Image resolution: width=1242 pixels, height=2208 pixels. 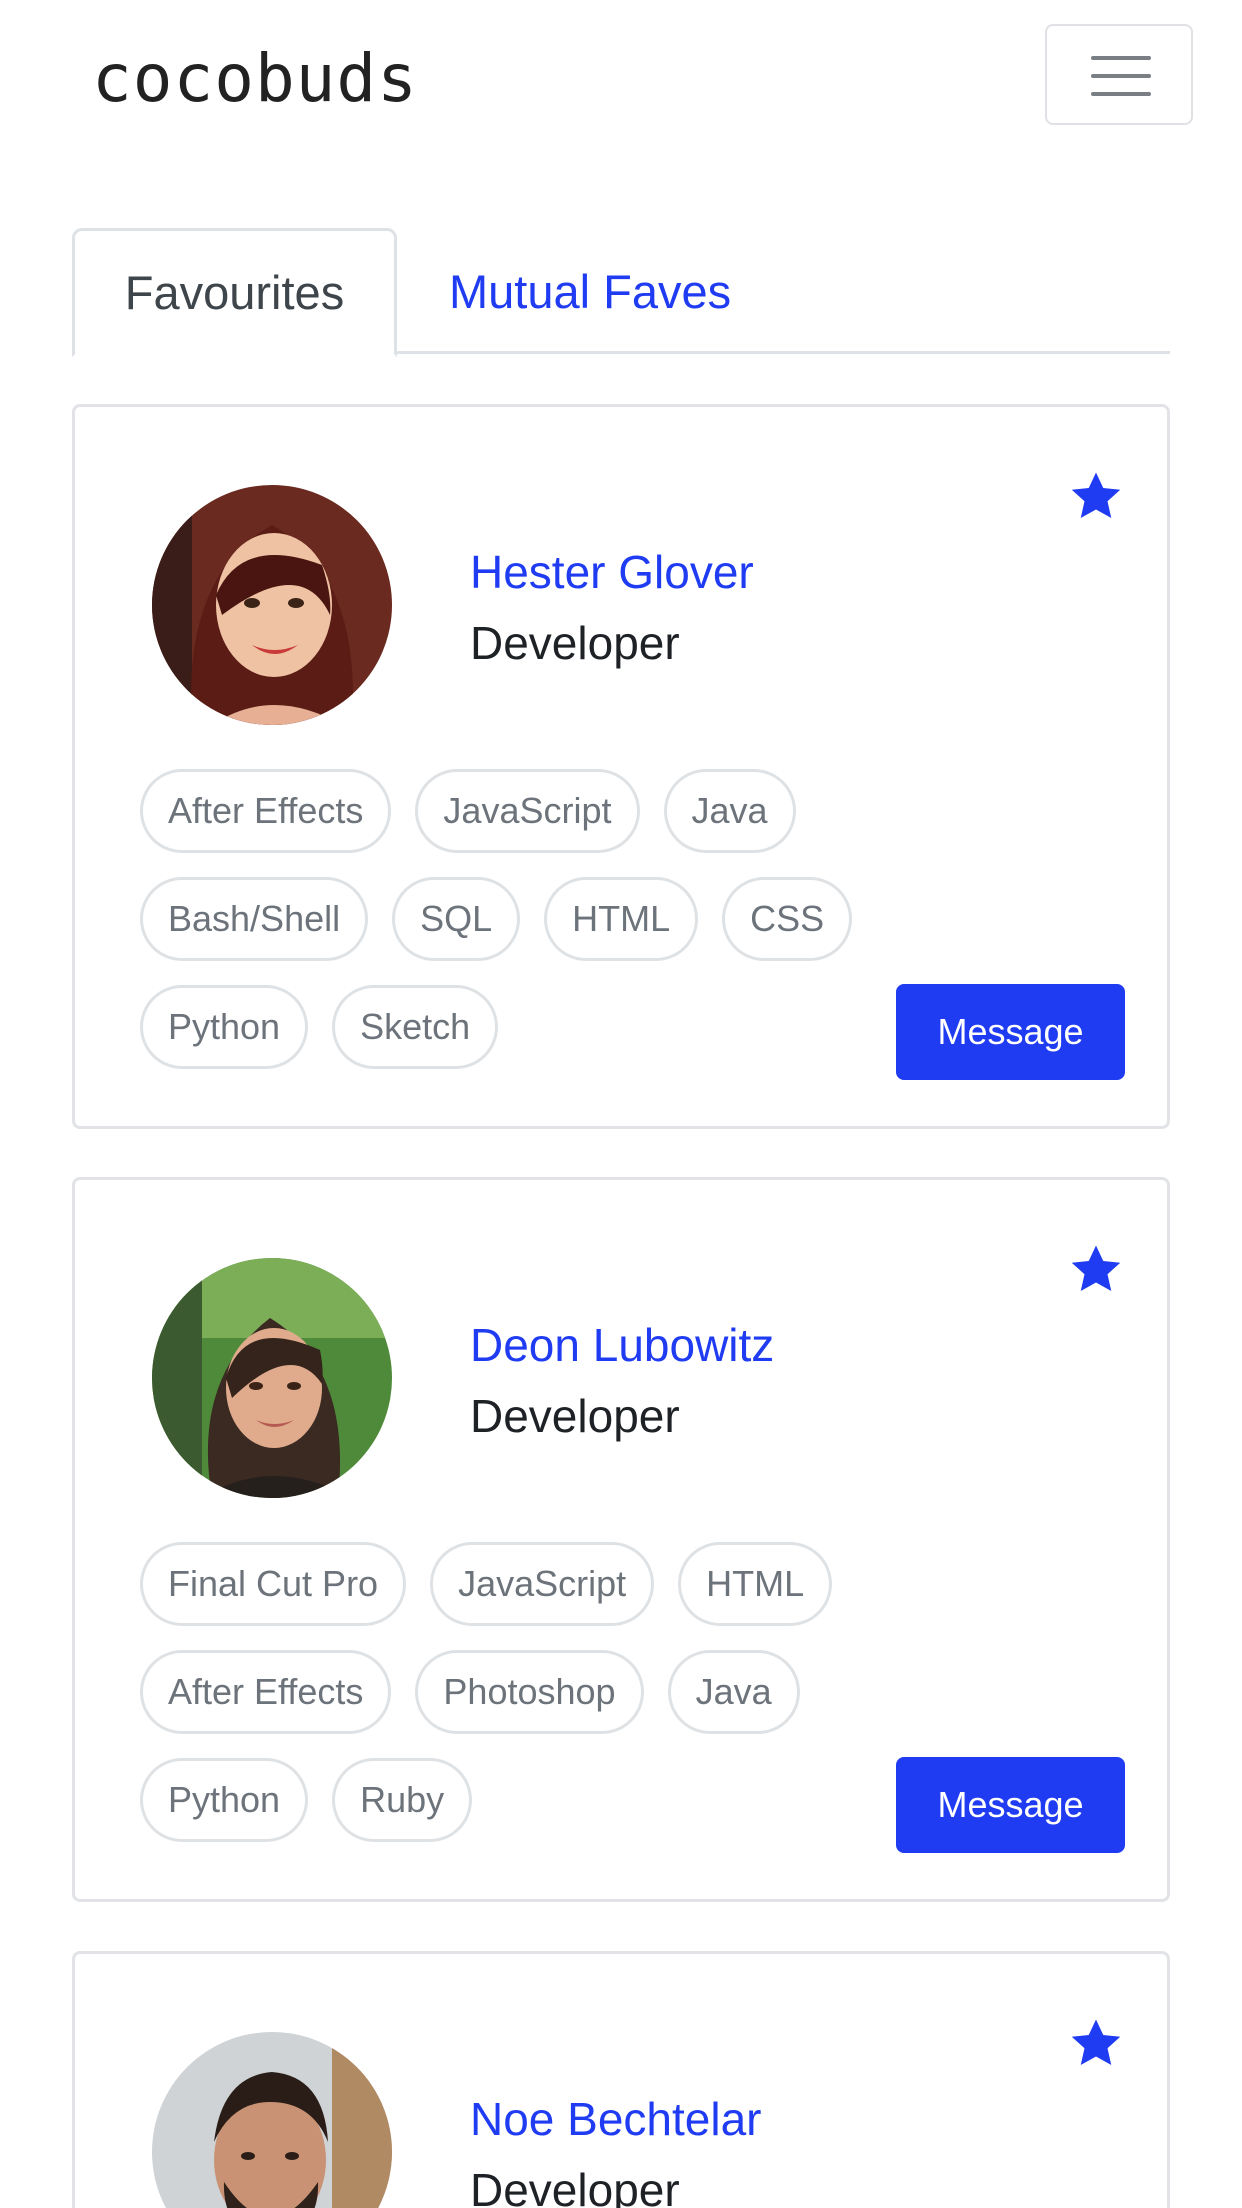 I want to click on hamburger-icon, so click(x=1121, y=58).